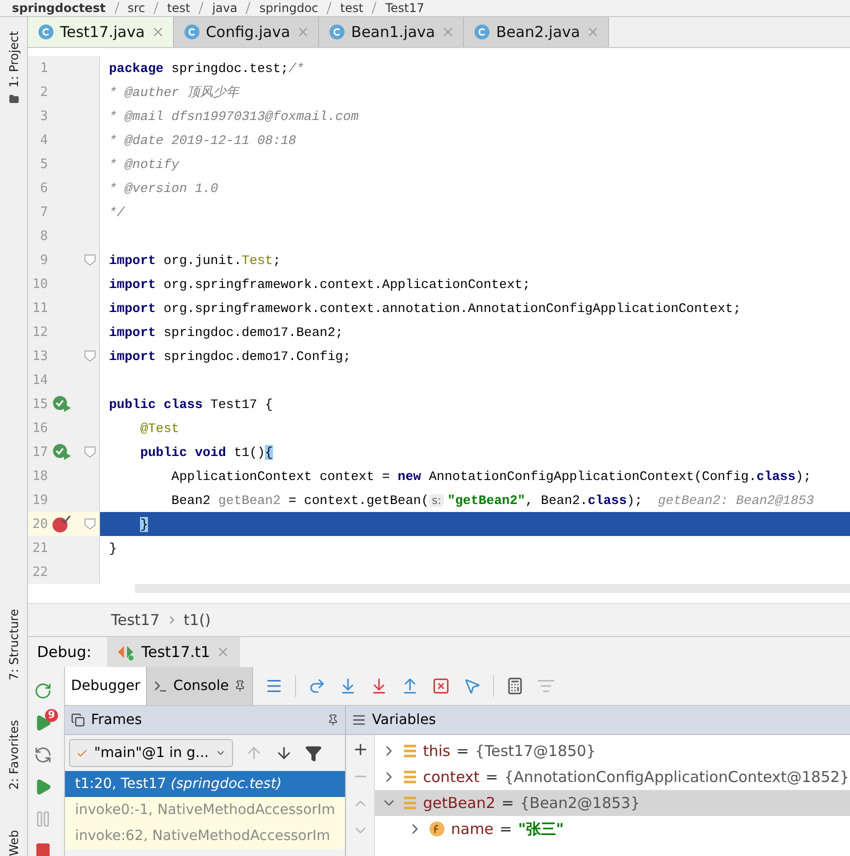 This screenshot has height=856, width=850. I want to click on line-number: 13, so click(39, 356).